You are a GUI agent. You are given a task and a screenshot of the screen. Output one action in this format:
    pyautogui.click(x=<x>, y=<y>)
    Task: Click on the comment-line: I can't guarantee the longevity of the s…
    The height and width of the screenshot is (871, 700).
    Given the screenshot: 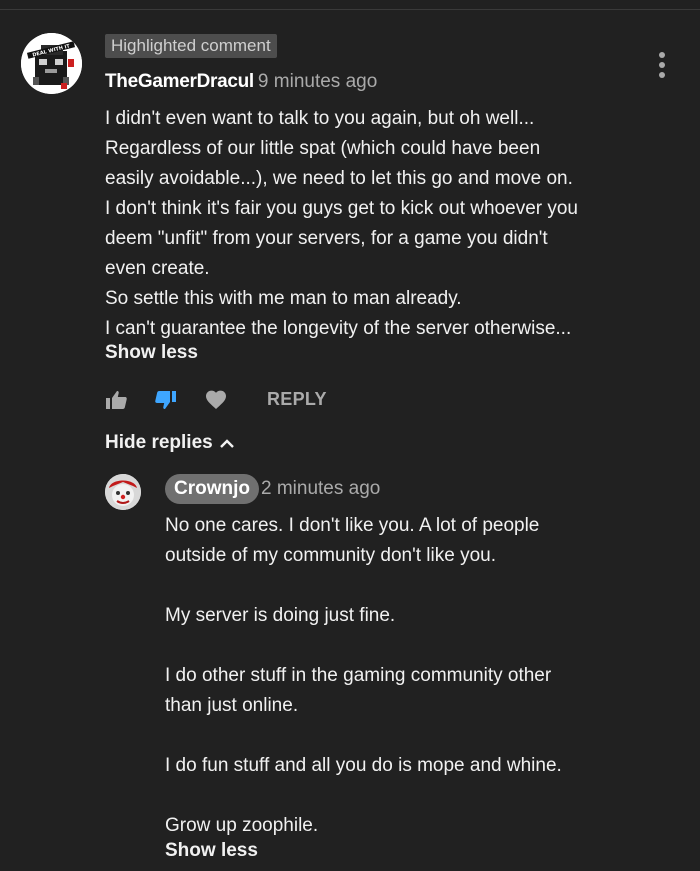 What is the action you would take?
    pyautogui.click(x=338, y=328)
    